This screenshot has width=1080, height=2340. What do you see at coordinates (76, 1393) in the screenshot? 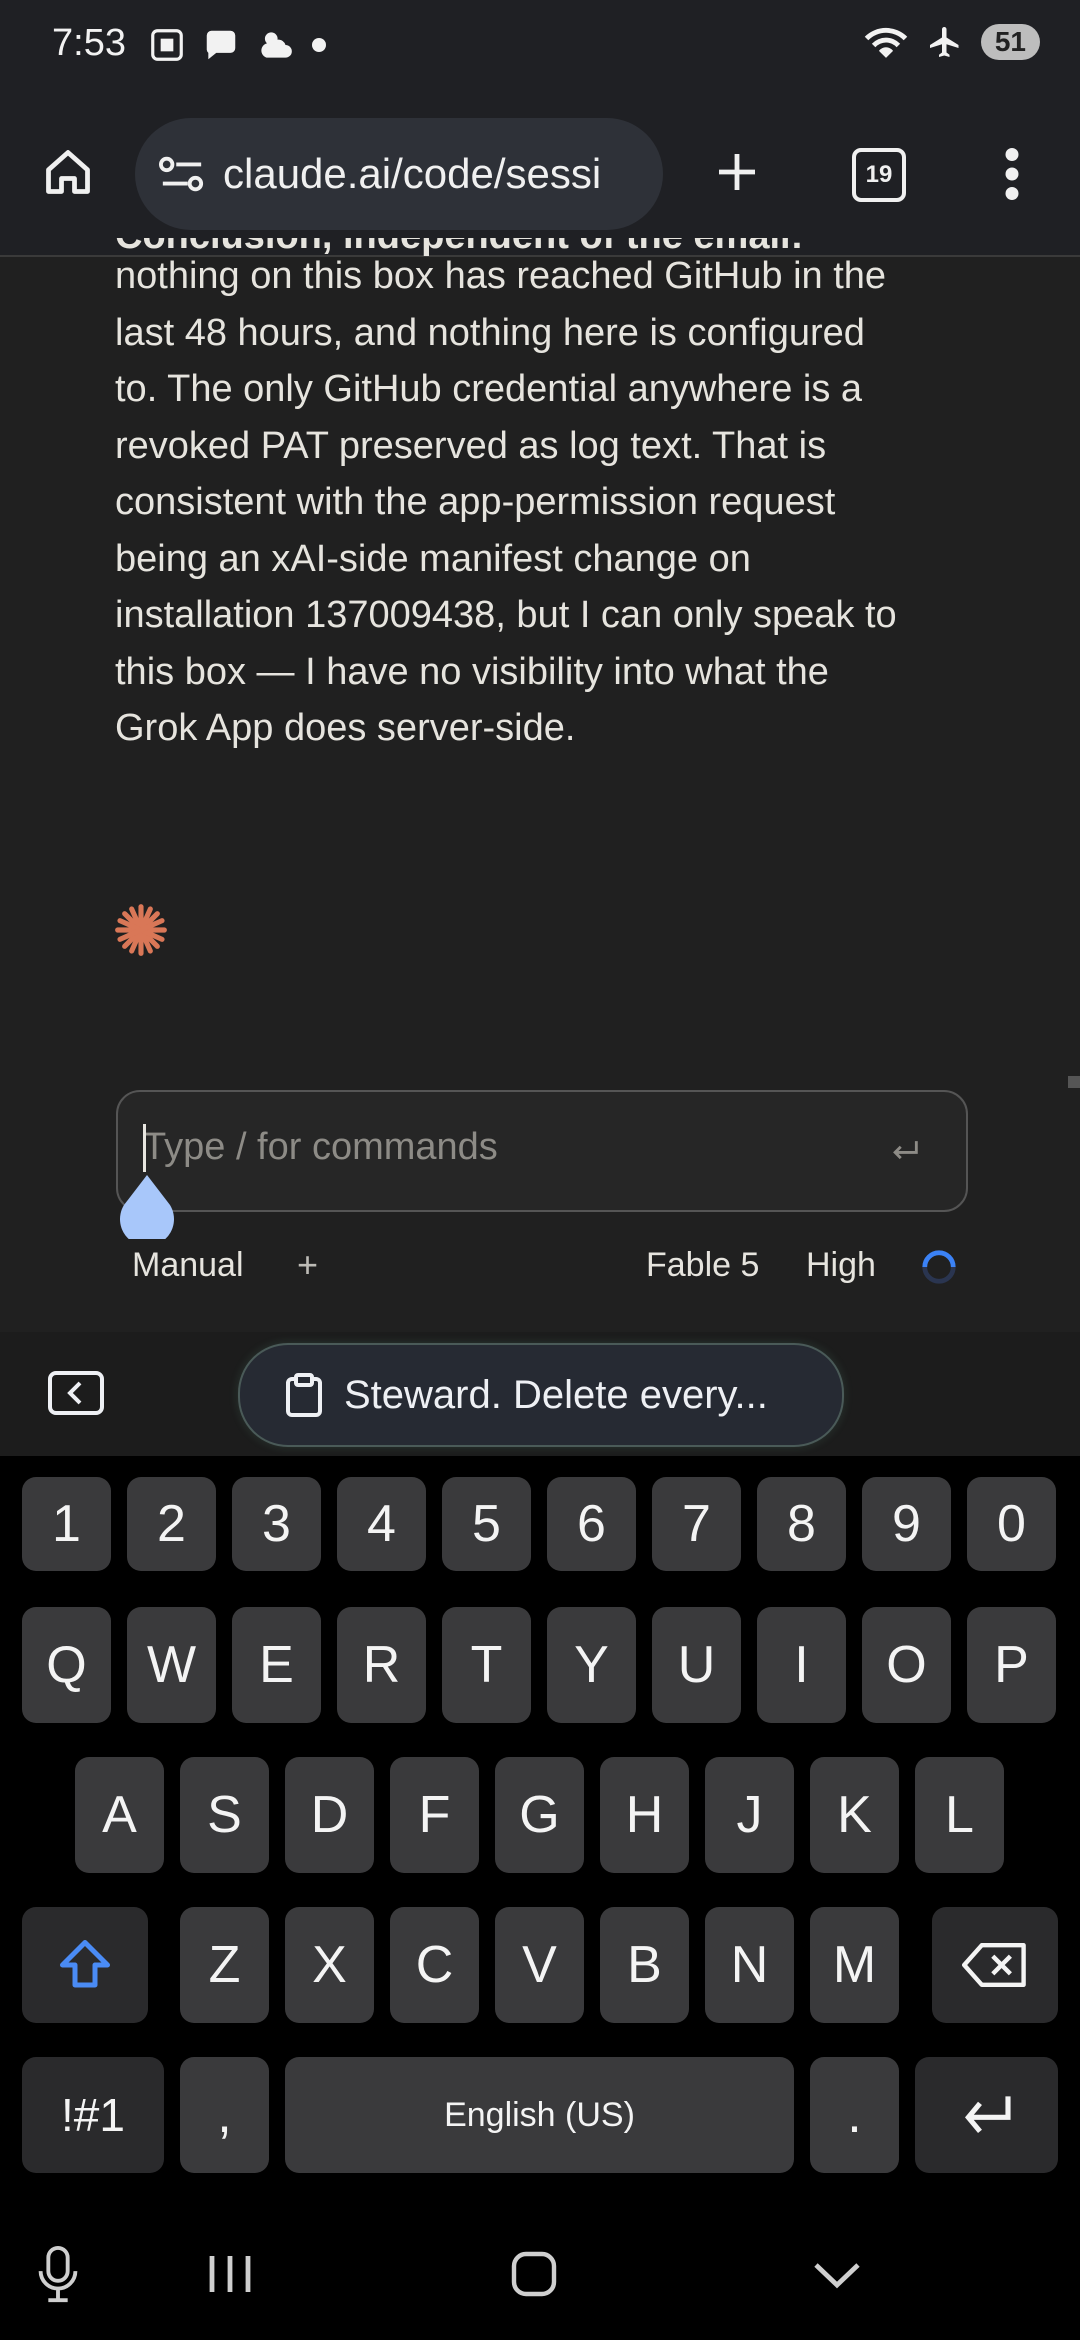
I see `keyboard-collapse-icon` at bounding box center [76, 1393].